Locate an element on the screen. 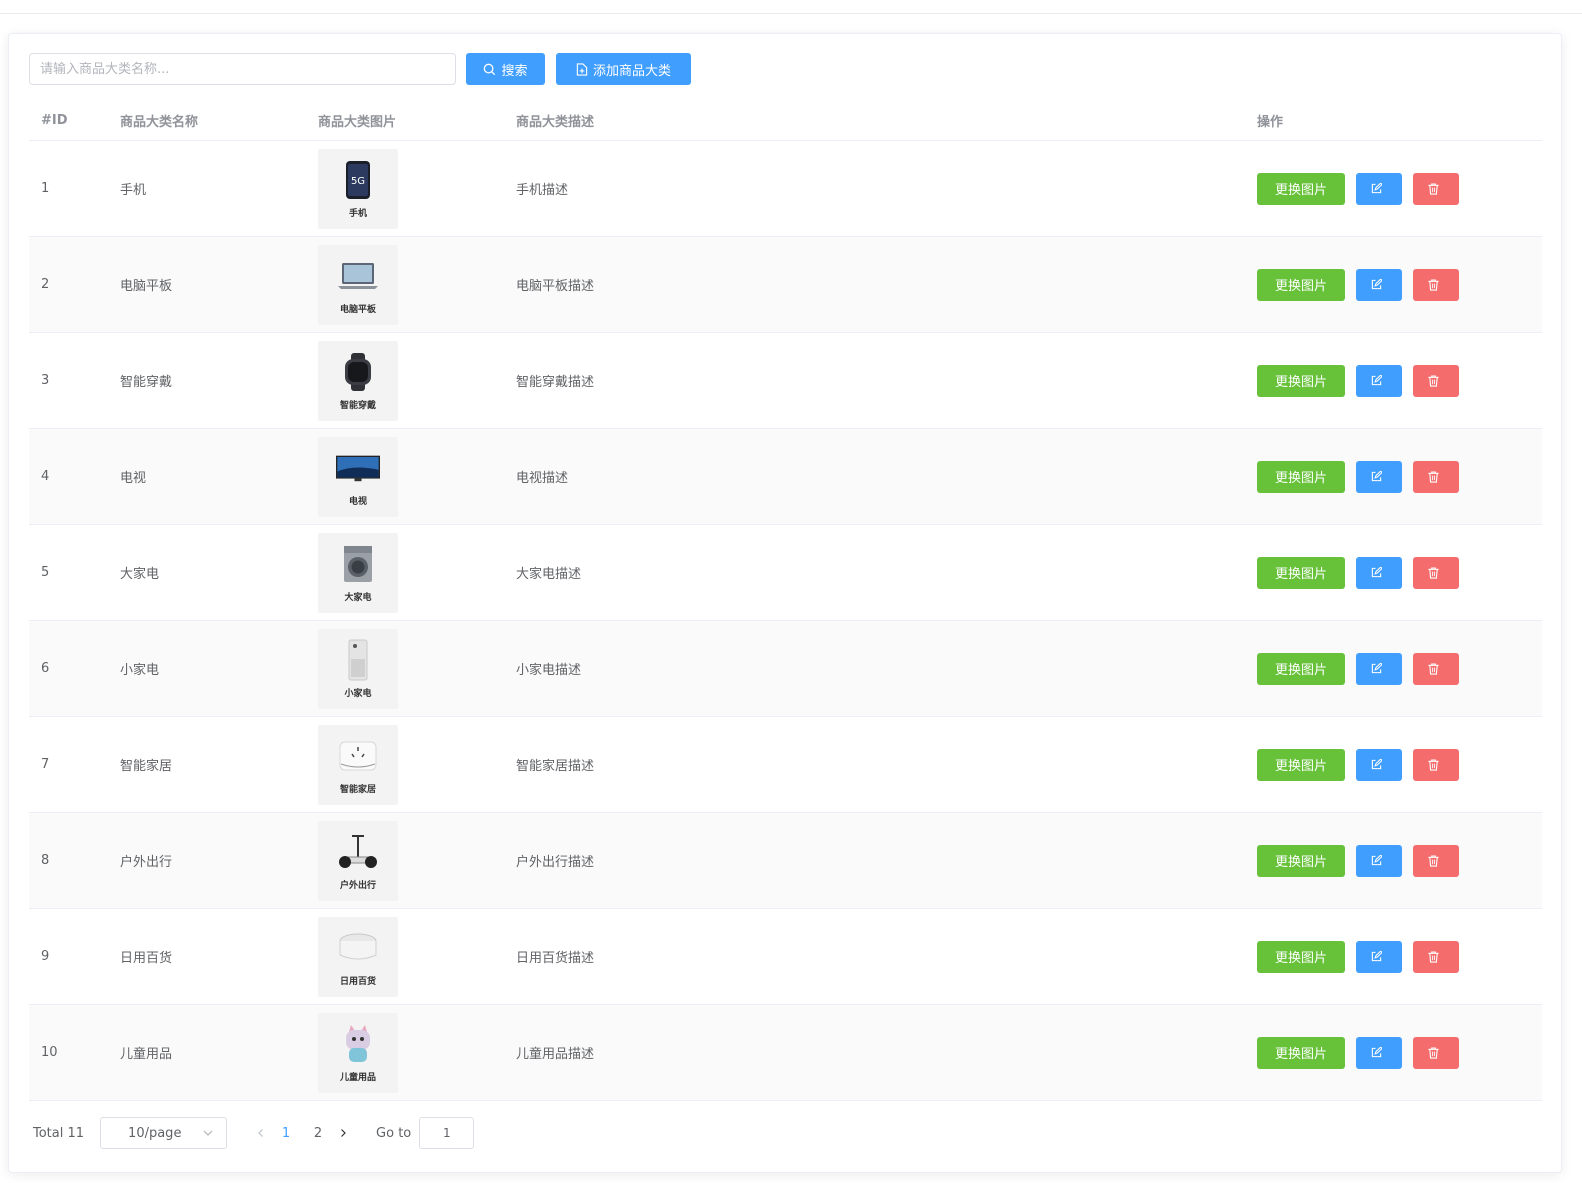 The image size is (1582, 1183). row-id: 4 is located at coordinates (45, 476).